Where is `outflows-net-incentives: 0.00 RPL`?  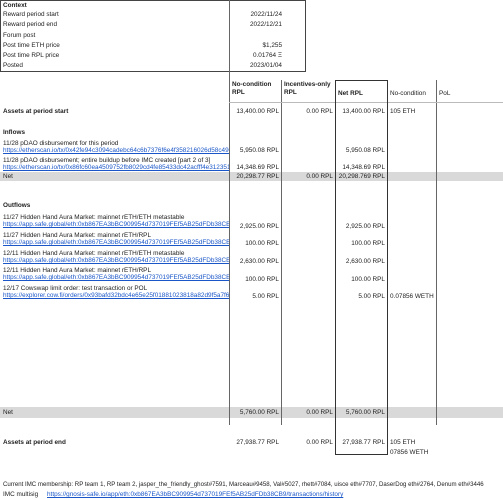 outflows-net-incentives: 0.00 RPL is located at coordinates (319, 412).